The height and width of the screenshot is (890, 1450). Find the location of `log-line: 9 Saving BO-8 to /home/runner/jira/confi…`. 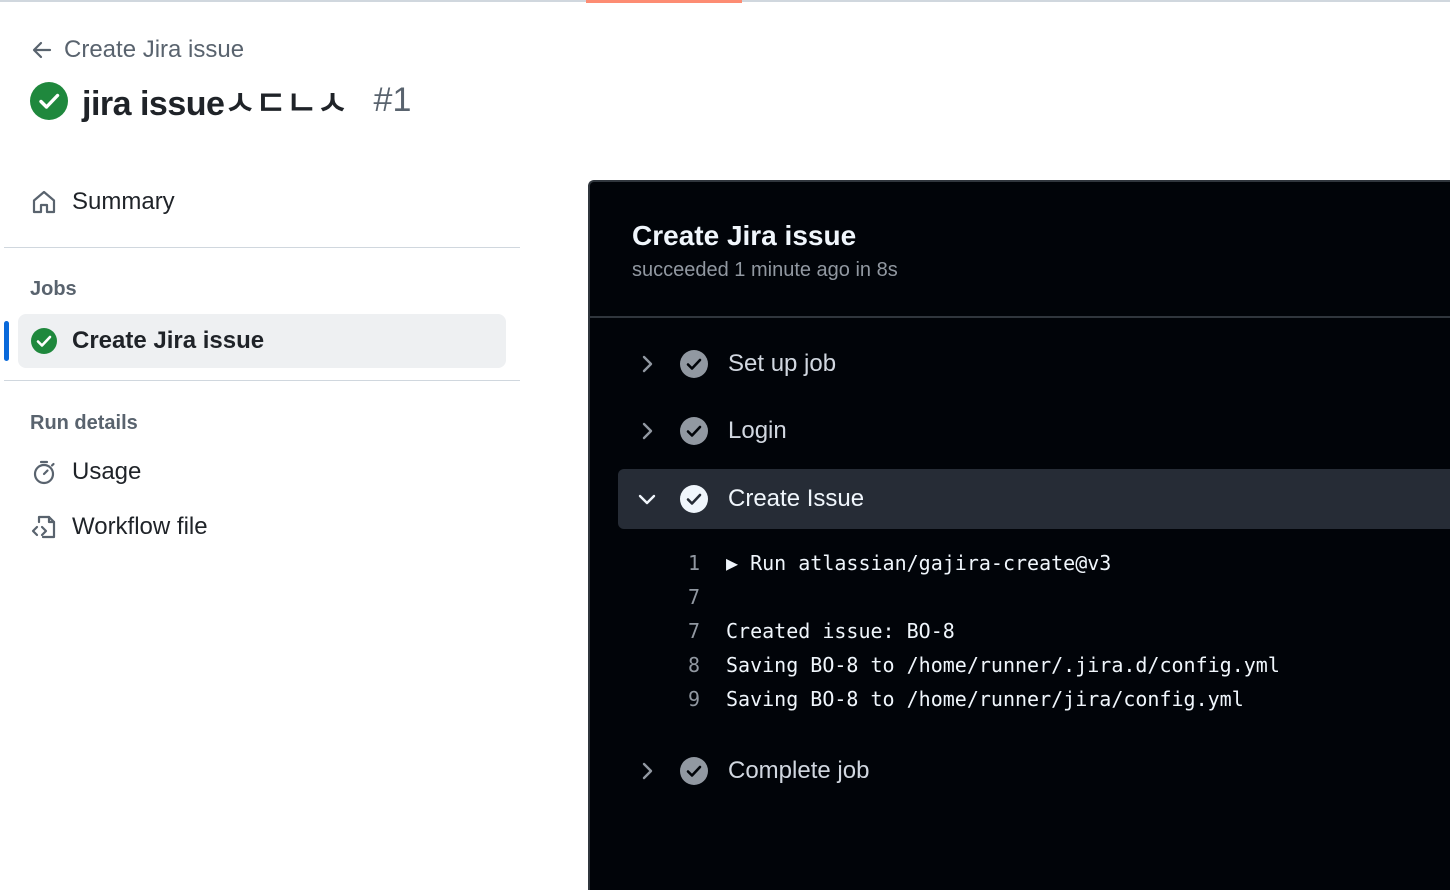

log-line: 9 Saving BO-8 to /home/runner/jira/confi… is located at coordinates (917, 699).